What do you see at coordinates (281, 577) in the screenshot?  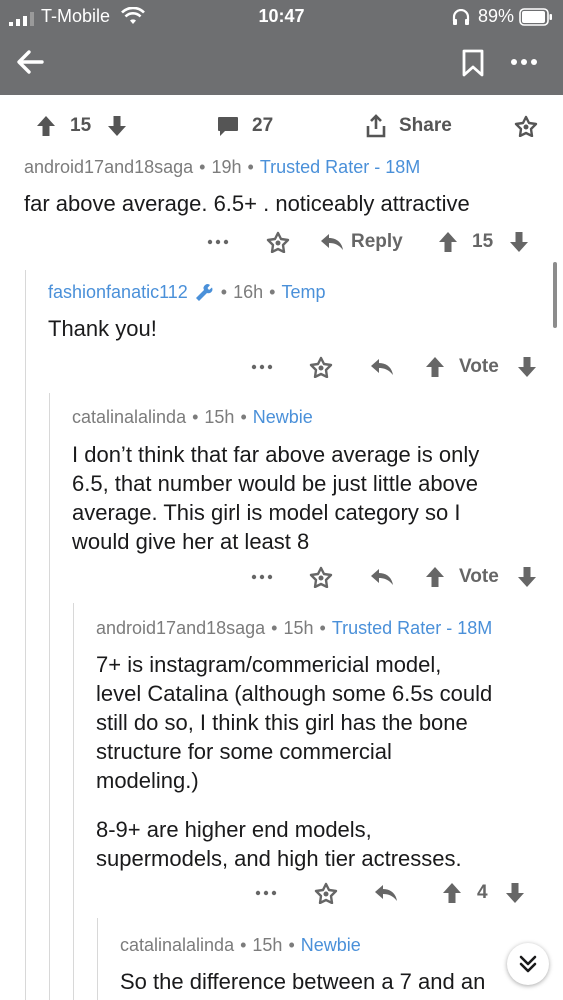 I see `comment-actions: Vote` at bounding box center [281, 577].